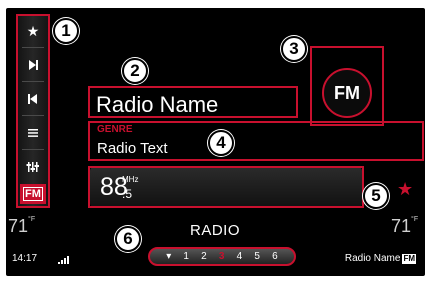  I want to click on left-control-rail: ★ FM, so click(33, 111).